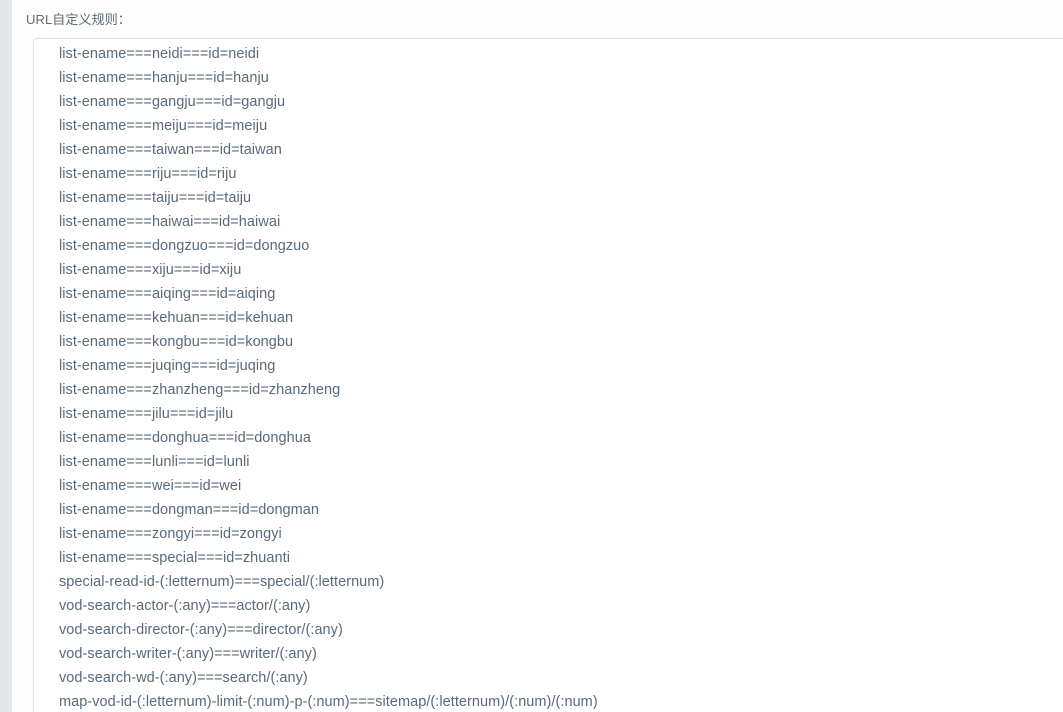 This screenshot has width=1063, height=712. I want to click on rule-line: vod-search-wd-(:any)===search/(:any), so click(183, 678).